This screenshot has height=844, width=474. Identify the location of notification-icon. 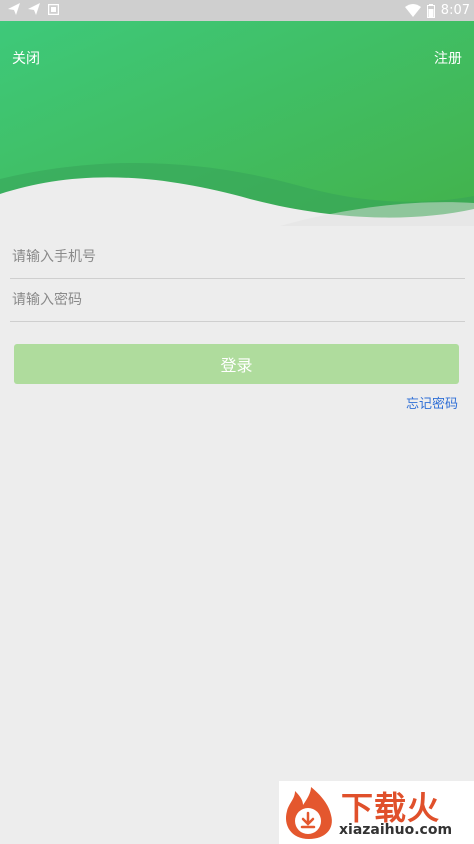
(53, 9).